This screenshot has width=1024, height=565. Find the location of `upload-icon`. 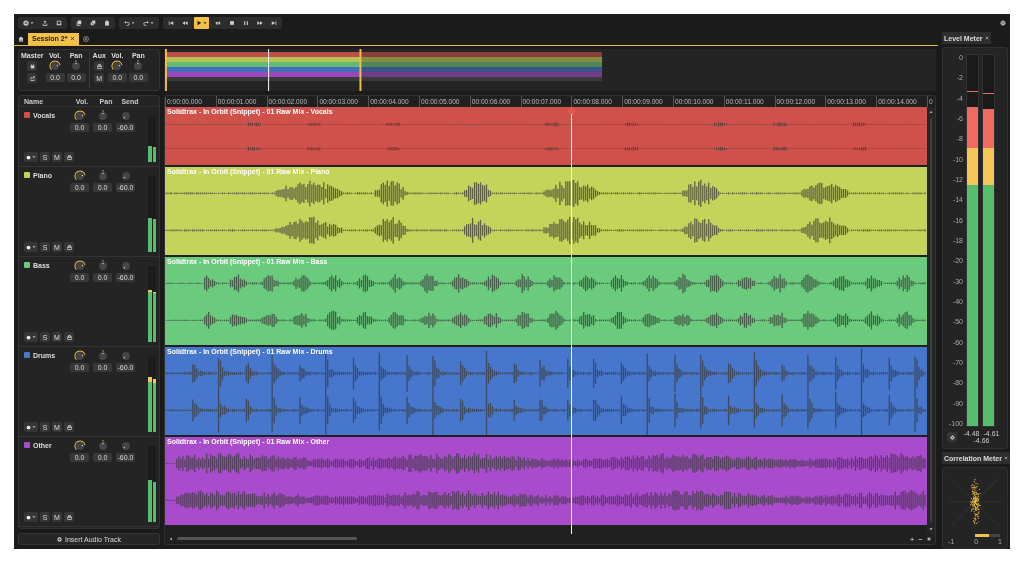

upload-icon is located at coordinates (45, 23).